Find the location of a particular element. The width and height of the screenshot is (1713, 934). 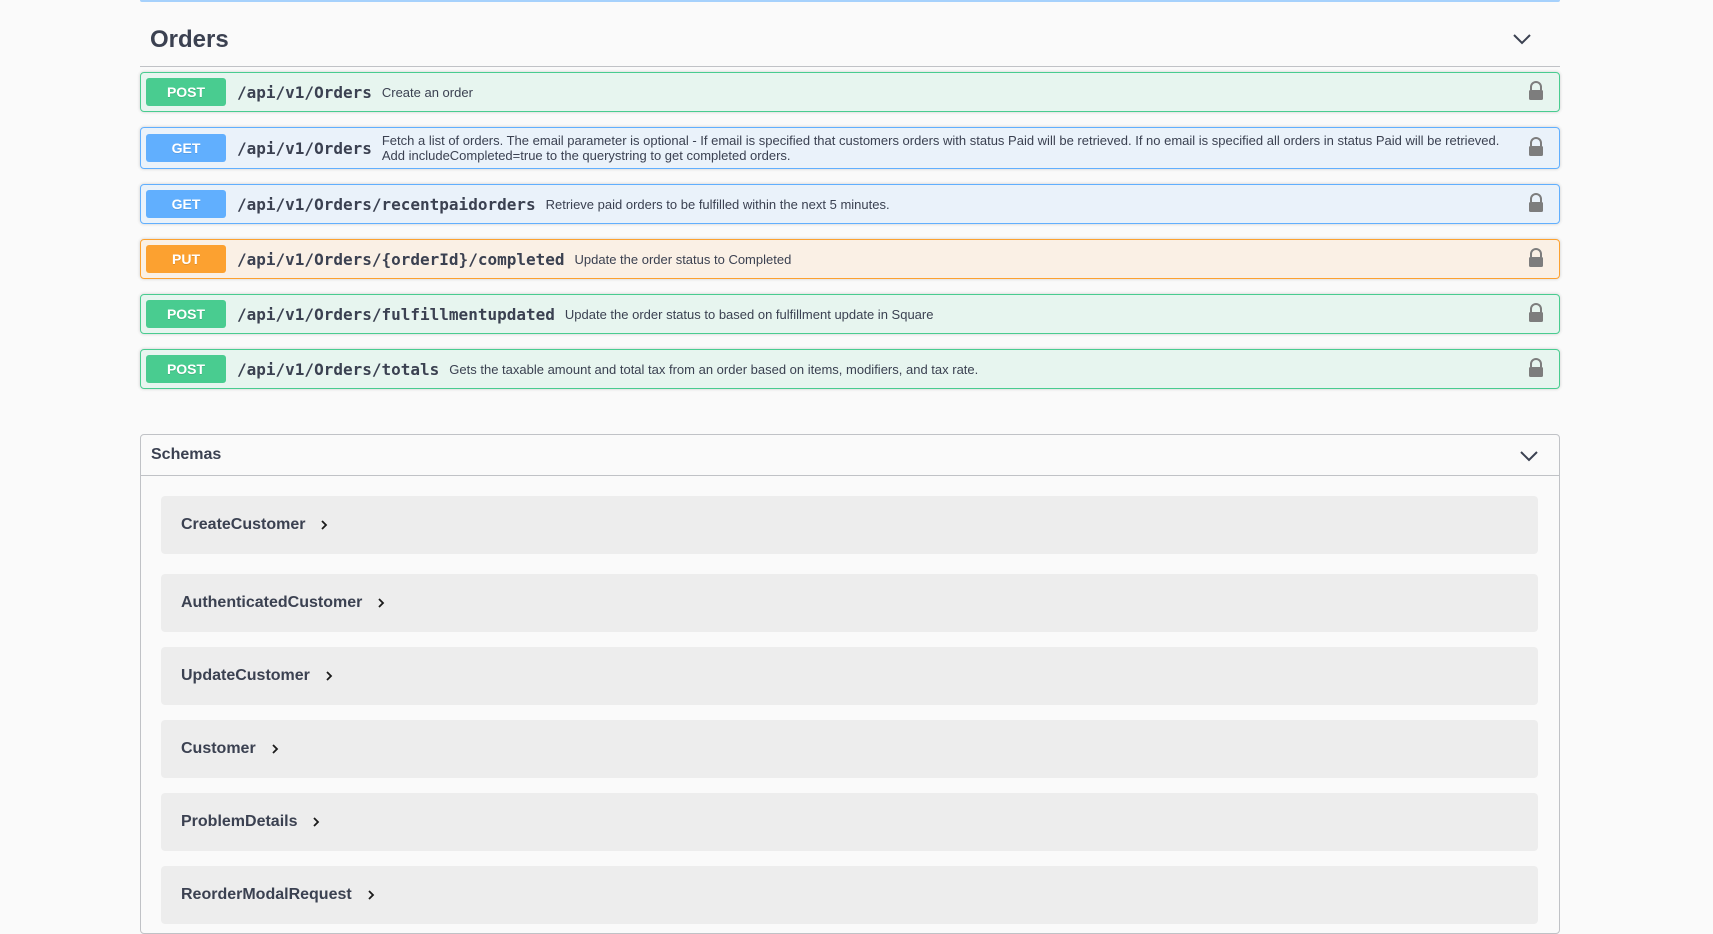

model-title: ReorderModalRequest is located at coordinates (278, 895).